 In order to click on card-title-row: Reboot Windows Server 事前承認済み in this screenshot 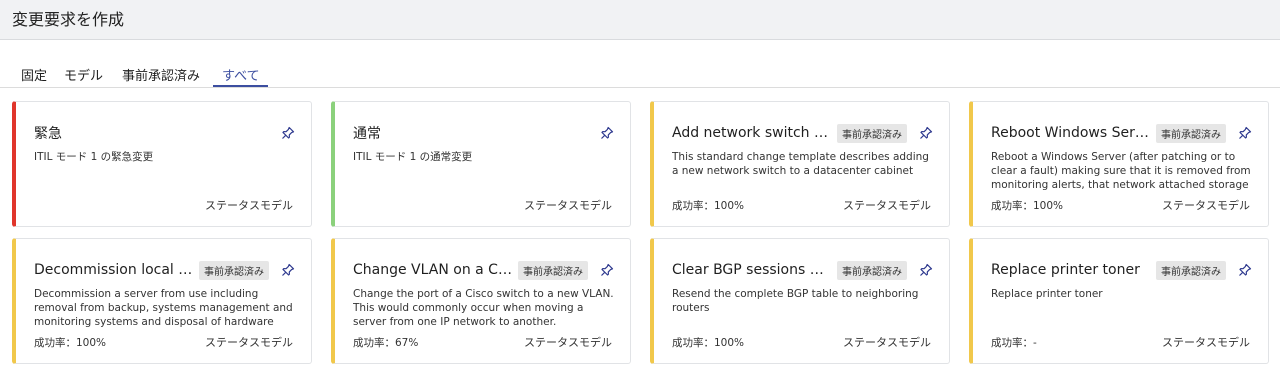, I will do `click(1122, 133)`.